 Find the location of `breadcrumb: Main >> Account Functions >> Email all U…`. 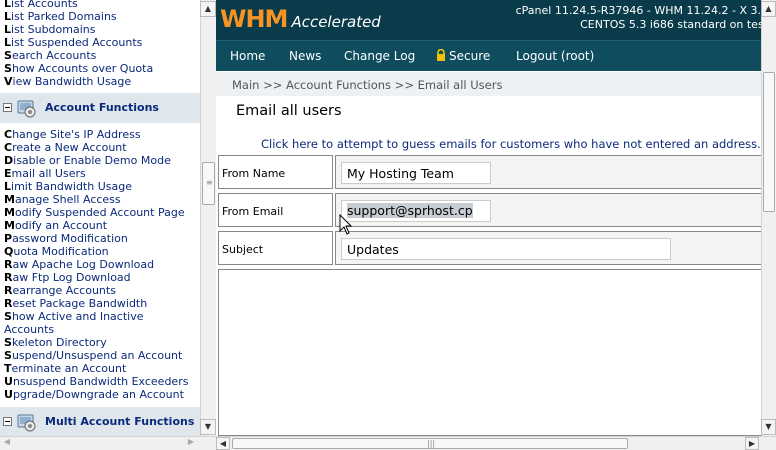

breadcrumb: Main >> Account Functions >> Email all U… is located at coordinates (367, 85).